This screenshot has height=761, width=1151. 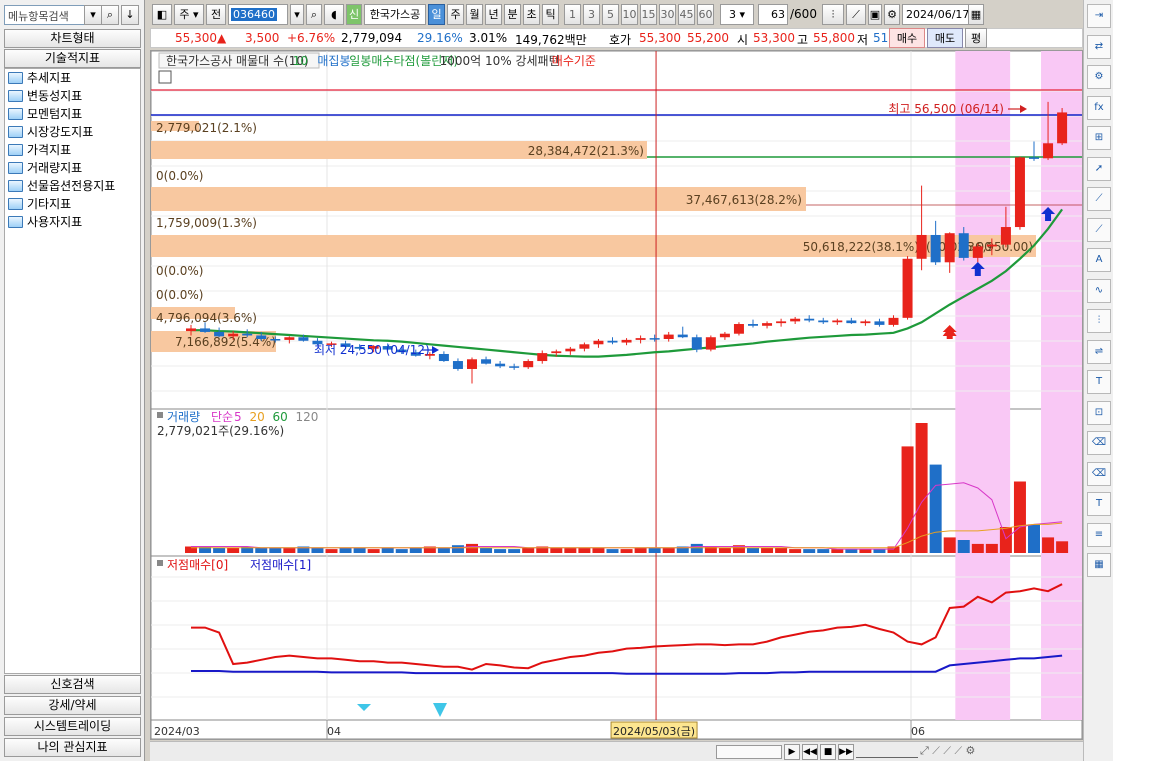 I want to click on erase-all-icon: ⌫, so click(x=1099, y=473).